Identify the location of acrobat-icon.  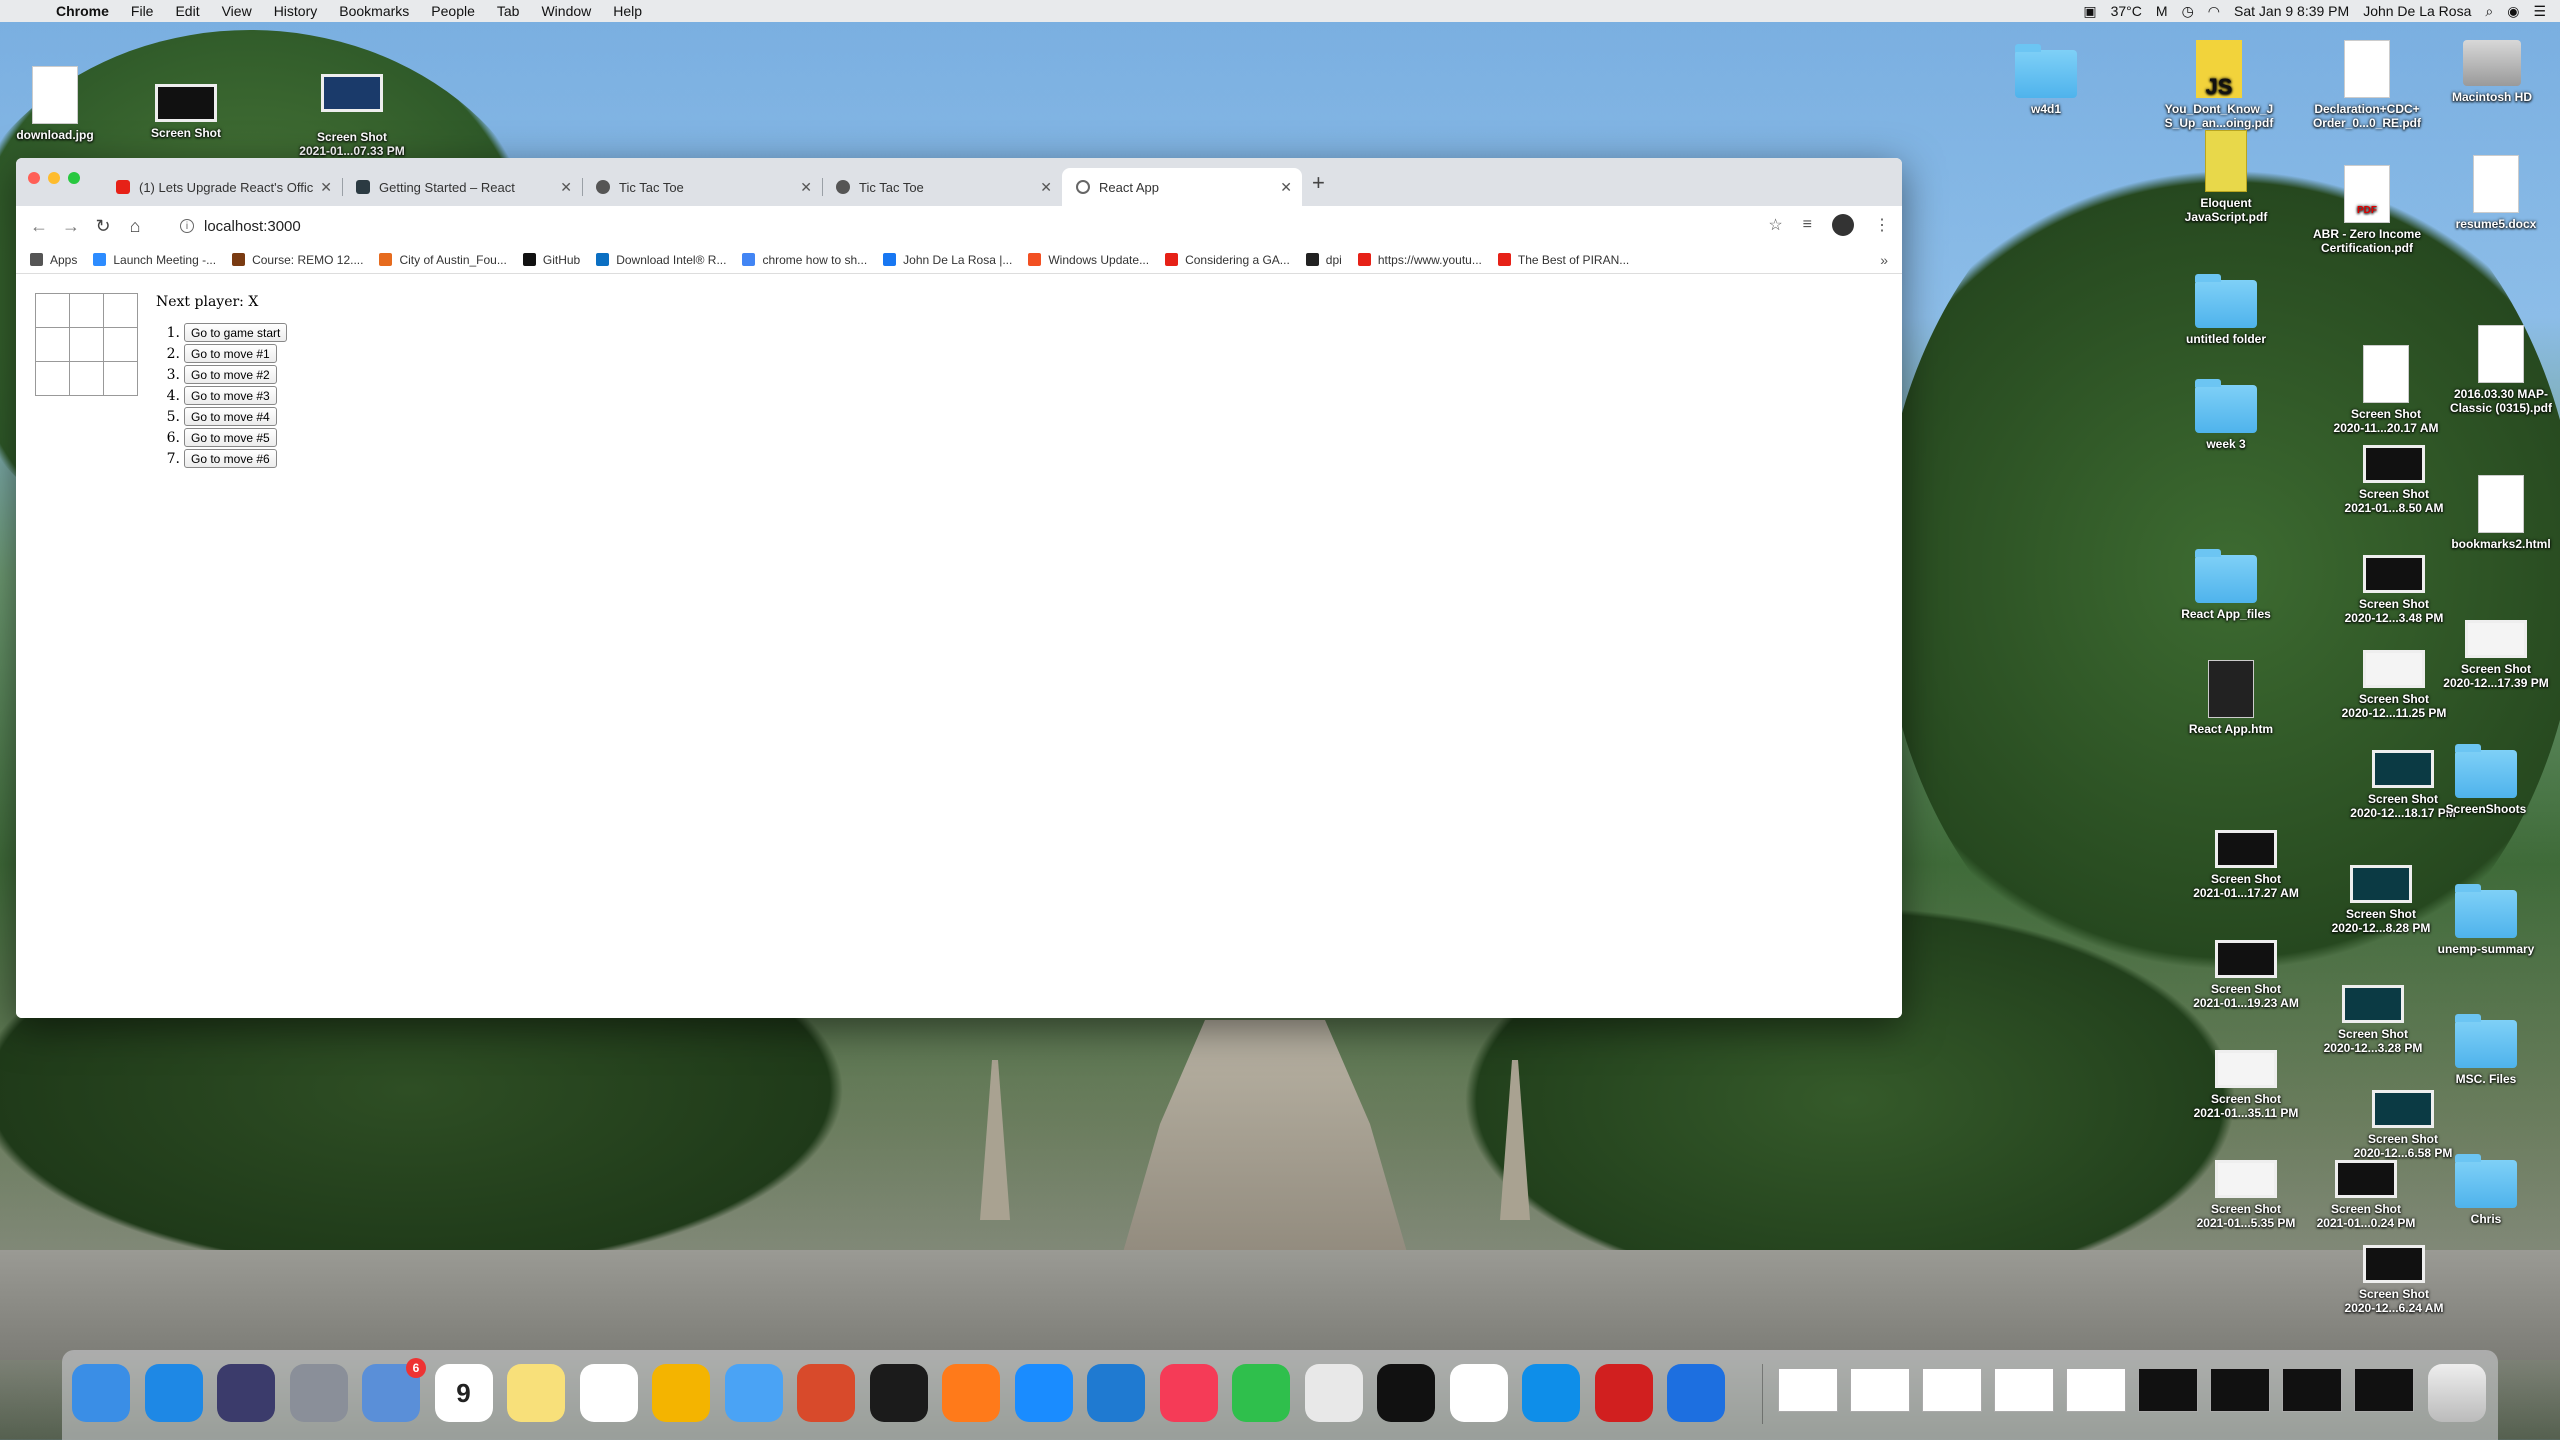
(1623, 1393).